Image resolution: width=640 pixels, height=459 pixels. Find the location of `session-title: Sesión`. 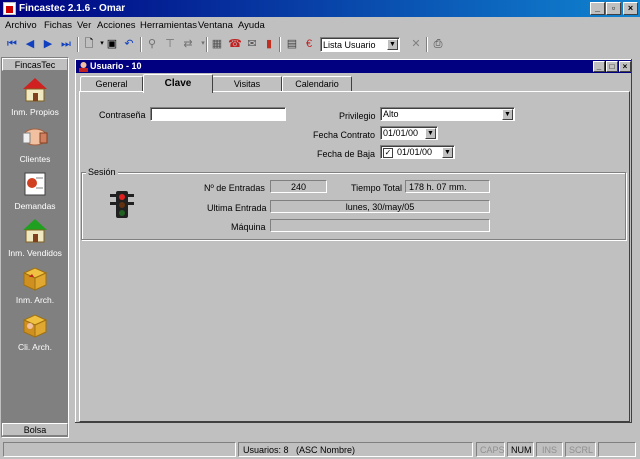

session-title: Sesión is located at coordinates (102, 172).